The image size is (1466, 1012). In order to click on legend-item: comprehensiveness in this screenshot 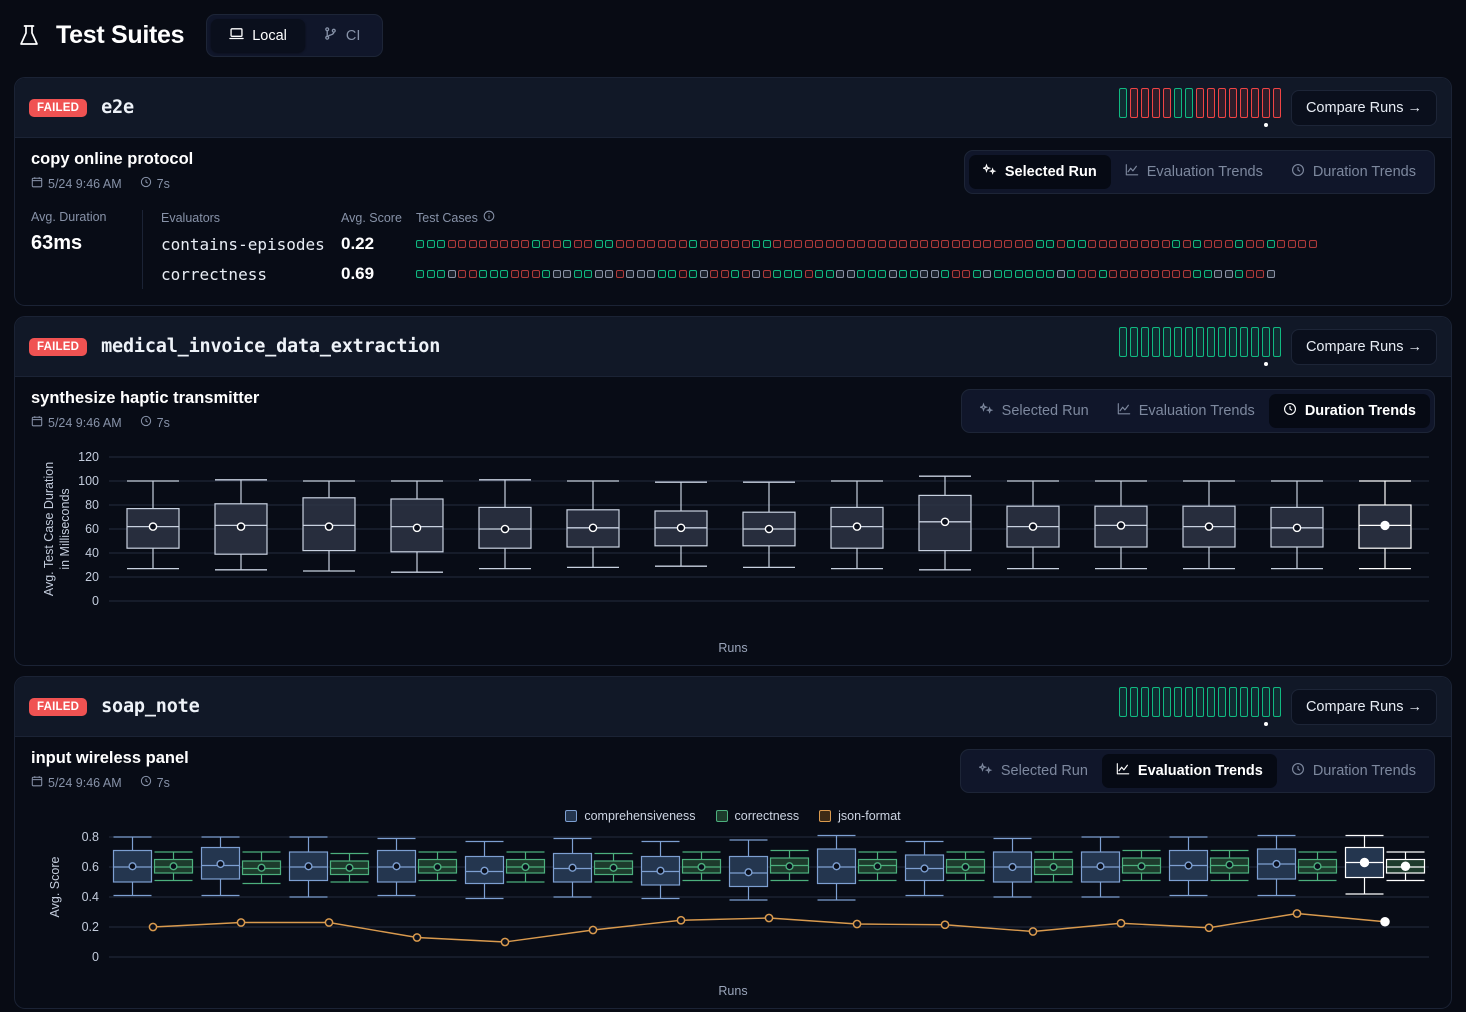, I will do `click(630, 816)`.